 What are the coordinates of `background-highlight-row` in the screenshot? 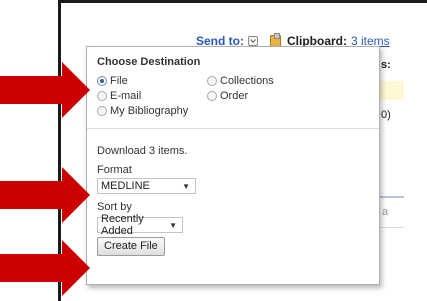 It's located at (392, 90).